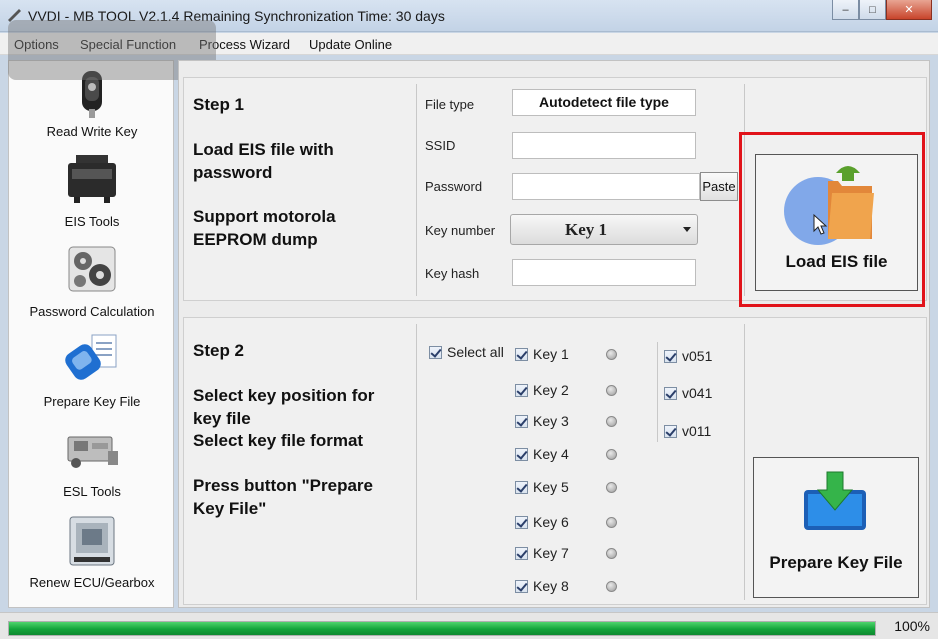  I want to click on window-controls: – □ ✕, so click(882, 10).